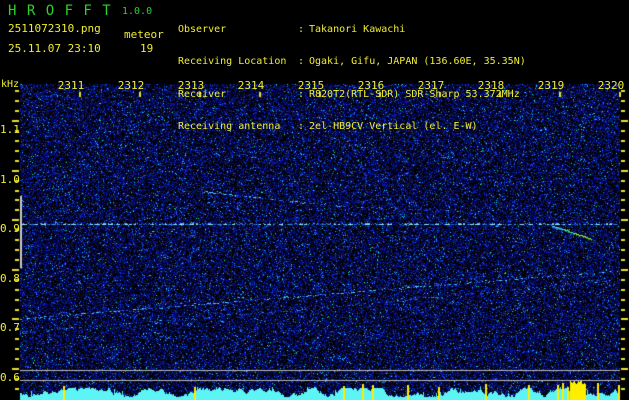 The width and height of the screenshot is (629, 400). I want to click on time-label: 2315, so click(311, 85).